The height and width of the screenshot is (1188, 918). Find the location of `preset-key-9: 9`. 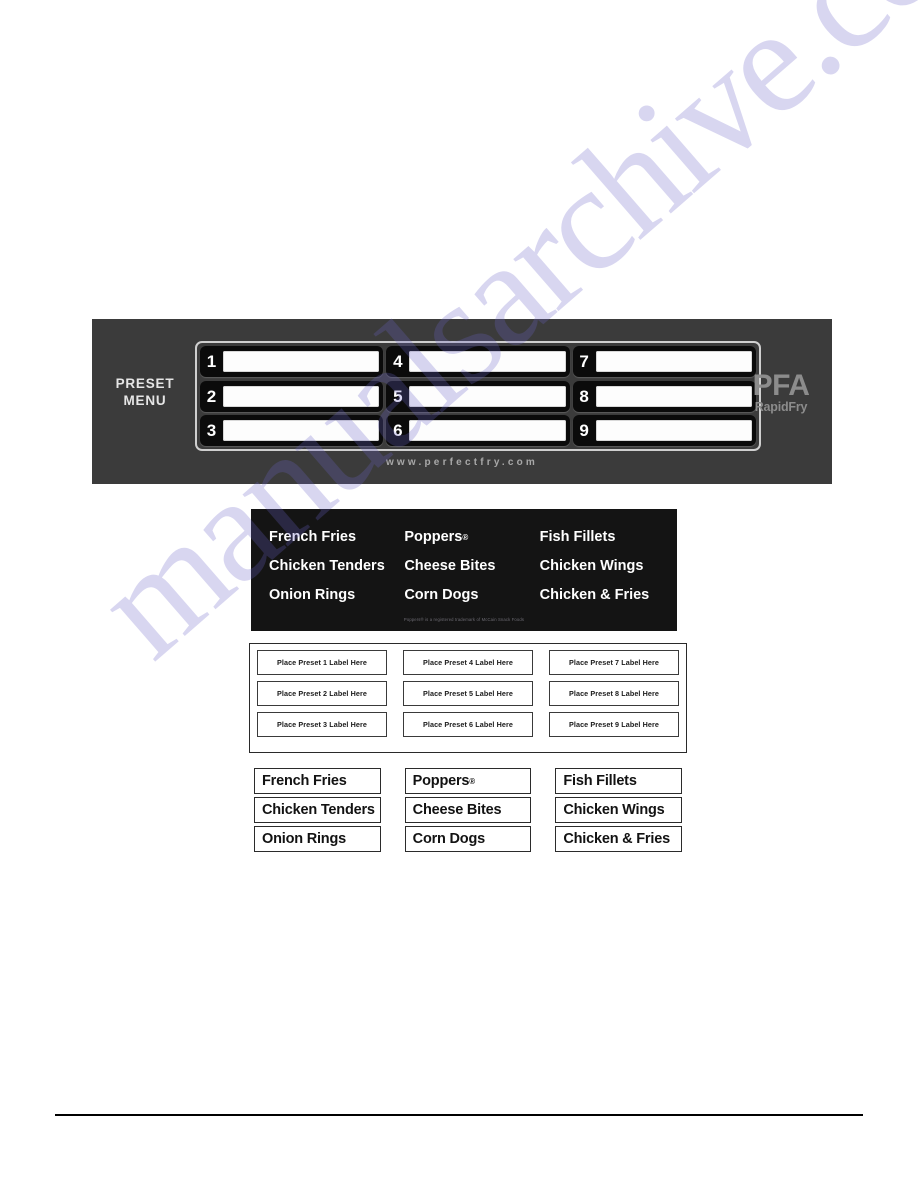

preset-key-9: 9 is located at coordinates (664, 430).